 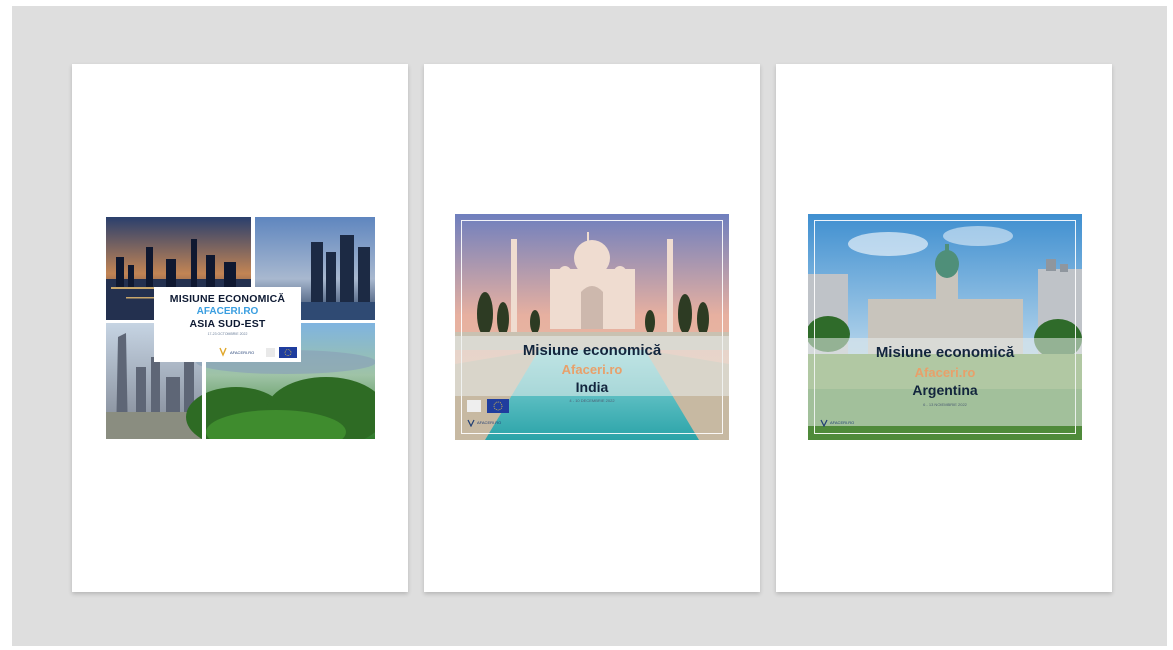 What do you see at coordinates (945, 390) in the screenshot?
I see `poster-argentina-country: Argentina` at bounding box center [945, 390].